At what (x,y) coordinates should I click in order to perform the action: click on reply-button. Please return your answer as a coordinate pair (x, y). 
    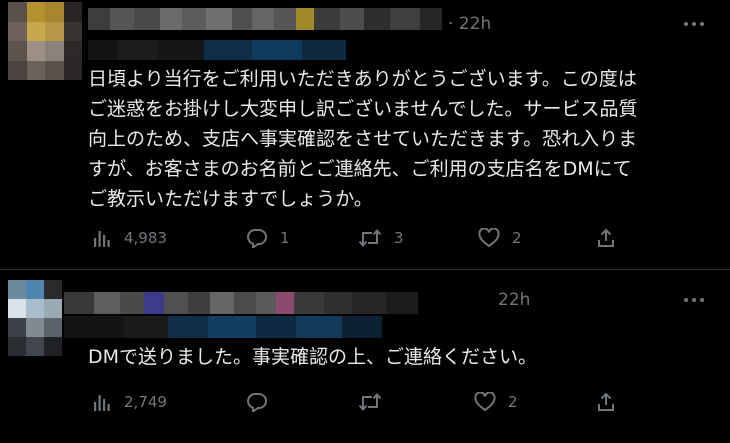
    Looking at the image, I should click on (263, 402).